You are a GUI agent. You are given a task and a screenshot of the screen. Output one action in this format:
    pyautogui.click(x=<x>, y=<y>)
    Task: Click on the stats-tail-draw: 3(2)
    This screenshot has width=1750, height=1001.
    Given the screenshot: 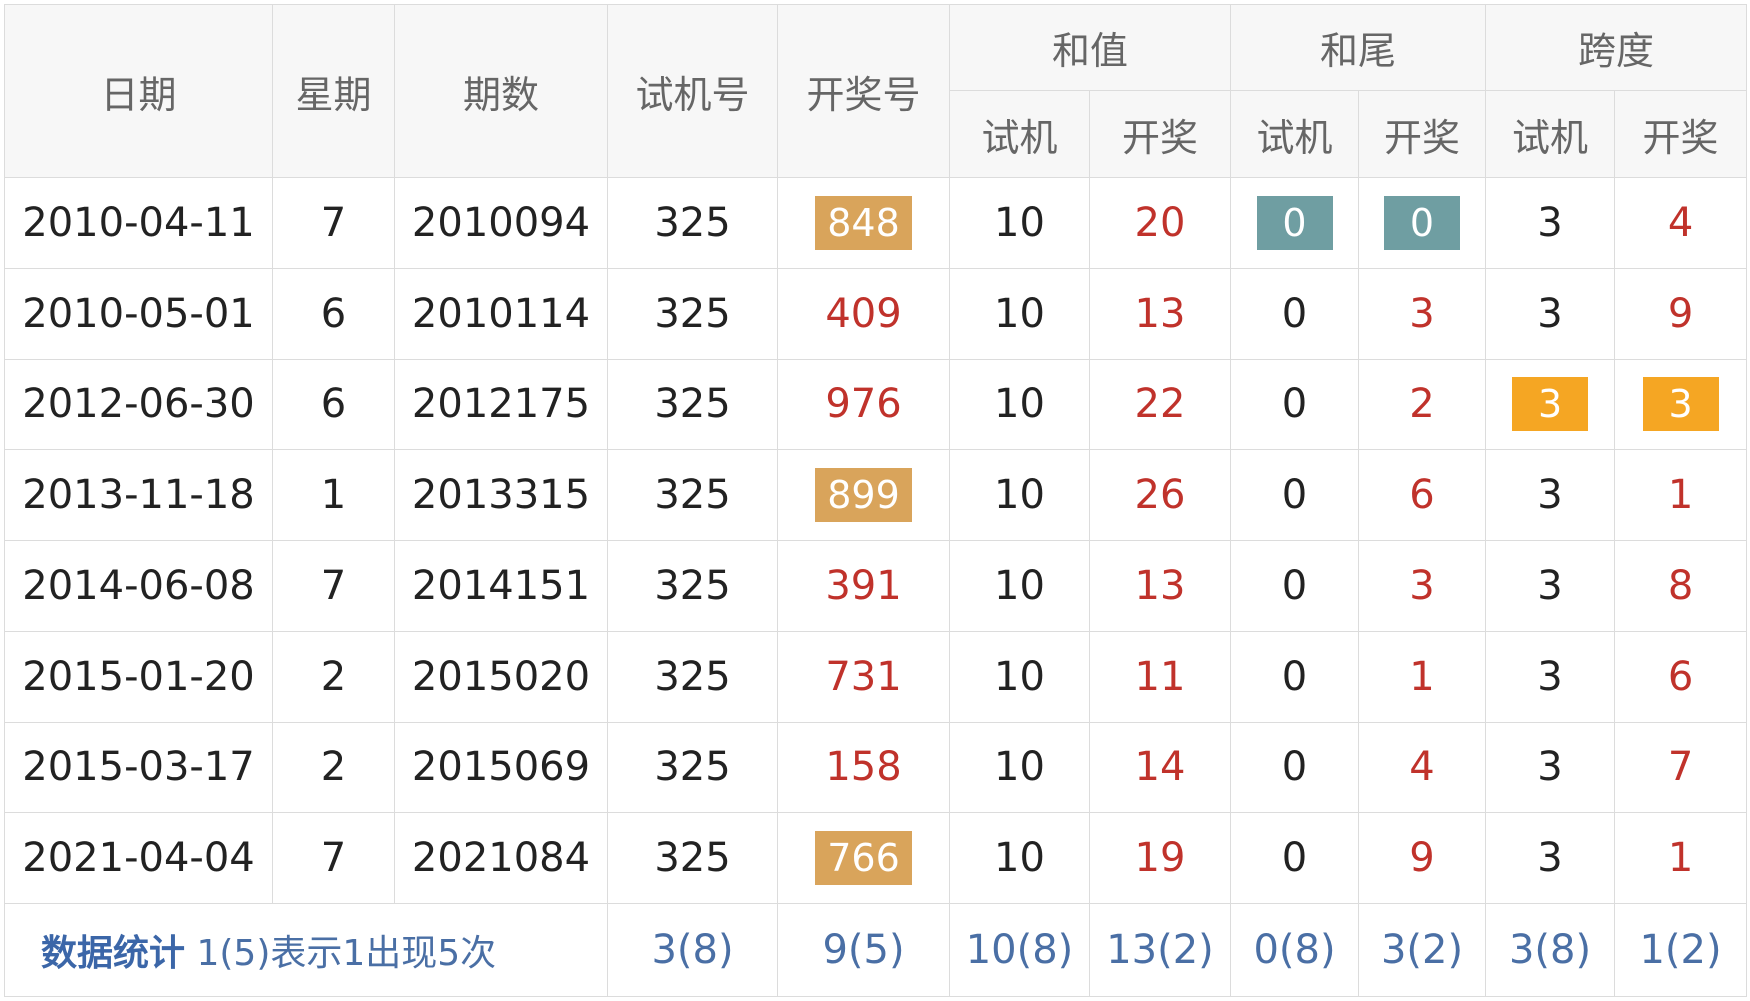 What is the action you would take?
    pyautogui.click(x=1422, y=950)
    